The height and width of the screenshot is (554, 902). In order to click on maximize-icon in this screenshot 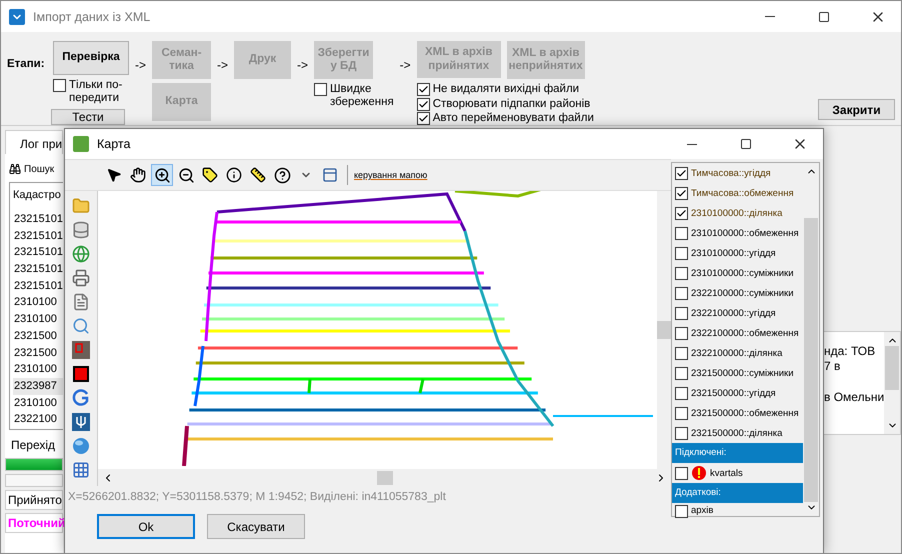, I will do `click(824, 16)`.